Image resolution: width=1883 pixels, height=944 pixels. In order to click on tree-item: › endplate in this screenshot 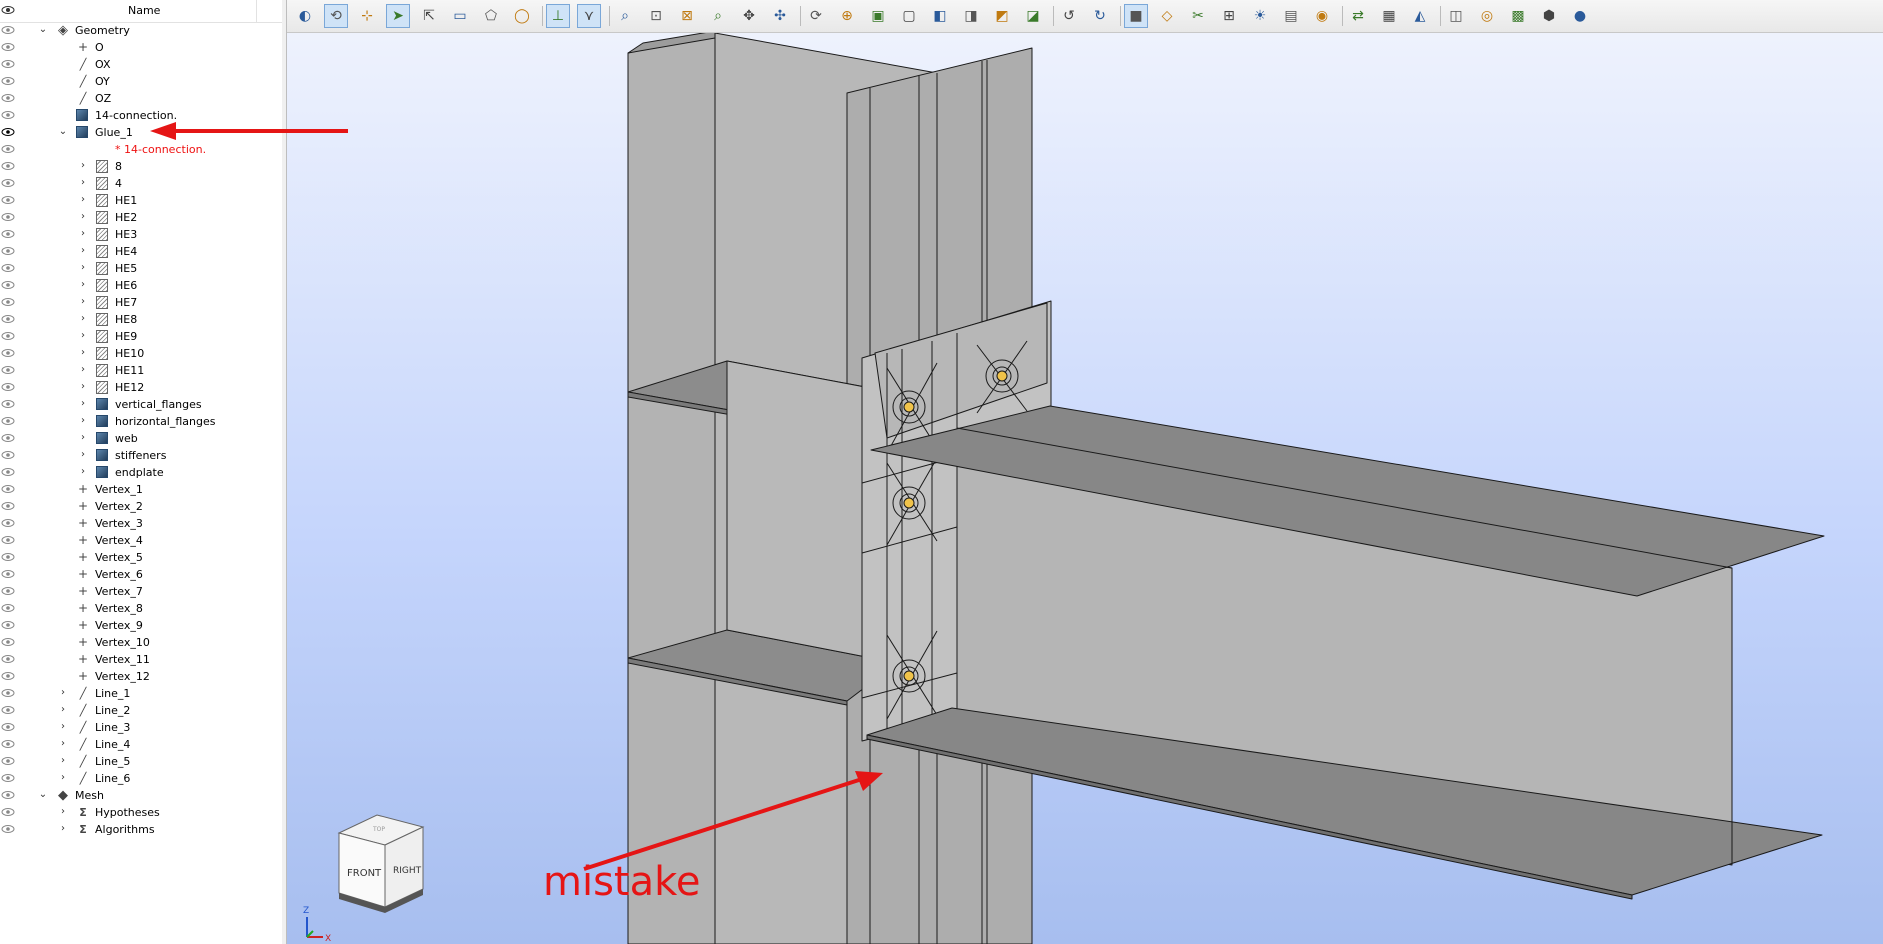, I will do `click(141, 472)`.